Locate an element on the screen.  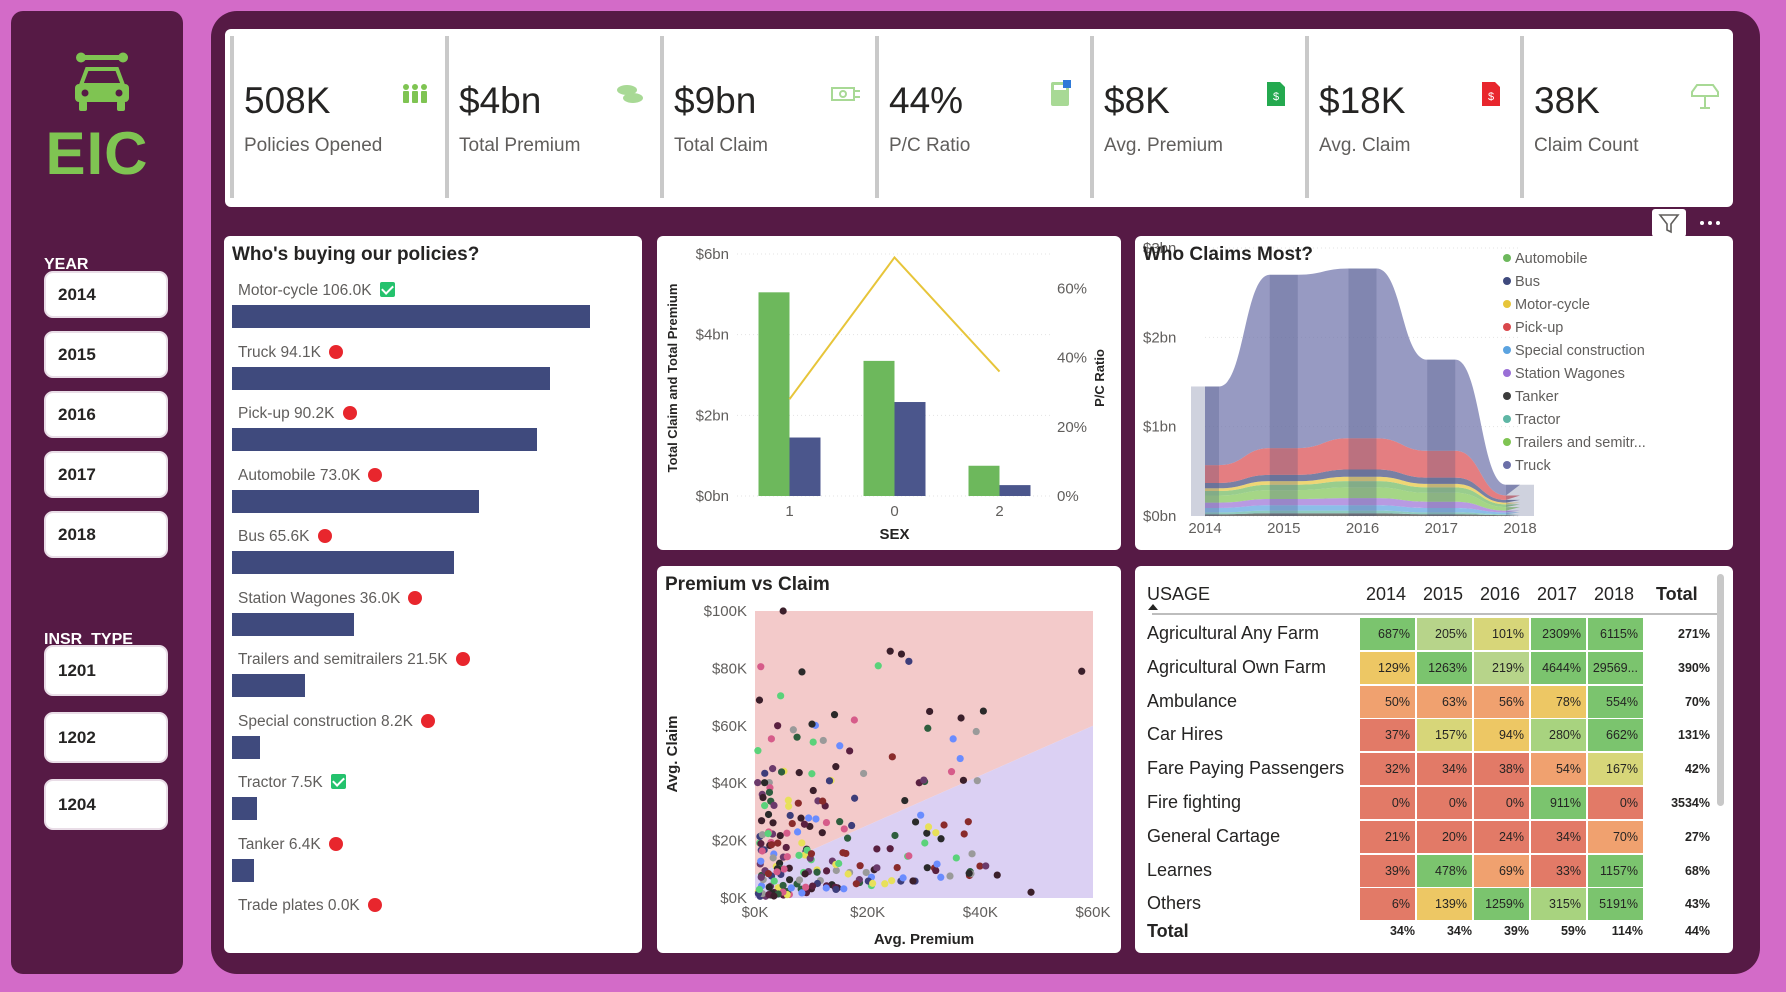
matrix-cell: 20% is located at coordinates (1444, 836).